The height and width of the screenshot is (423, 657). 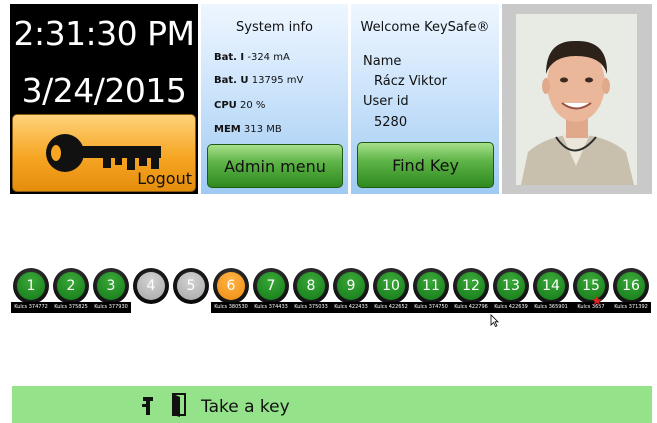 I want to click on key-slot-ring: 7, so click(x=271, y=286).